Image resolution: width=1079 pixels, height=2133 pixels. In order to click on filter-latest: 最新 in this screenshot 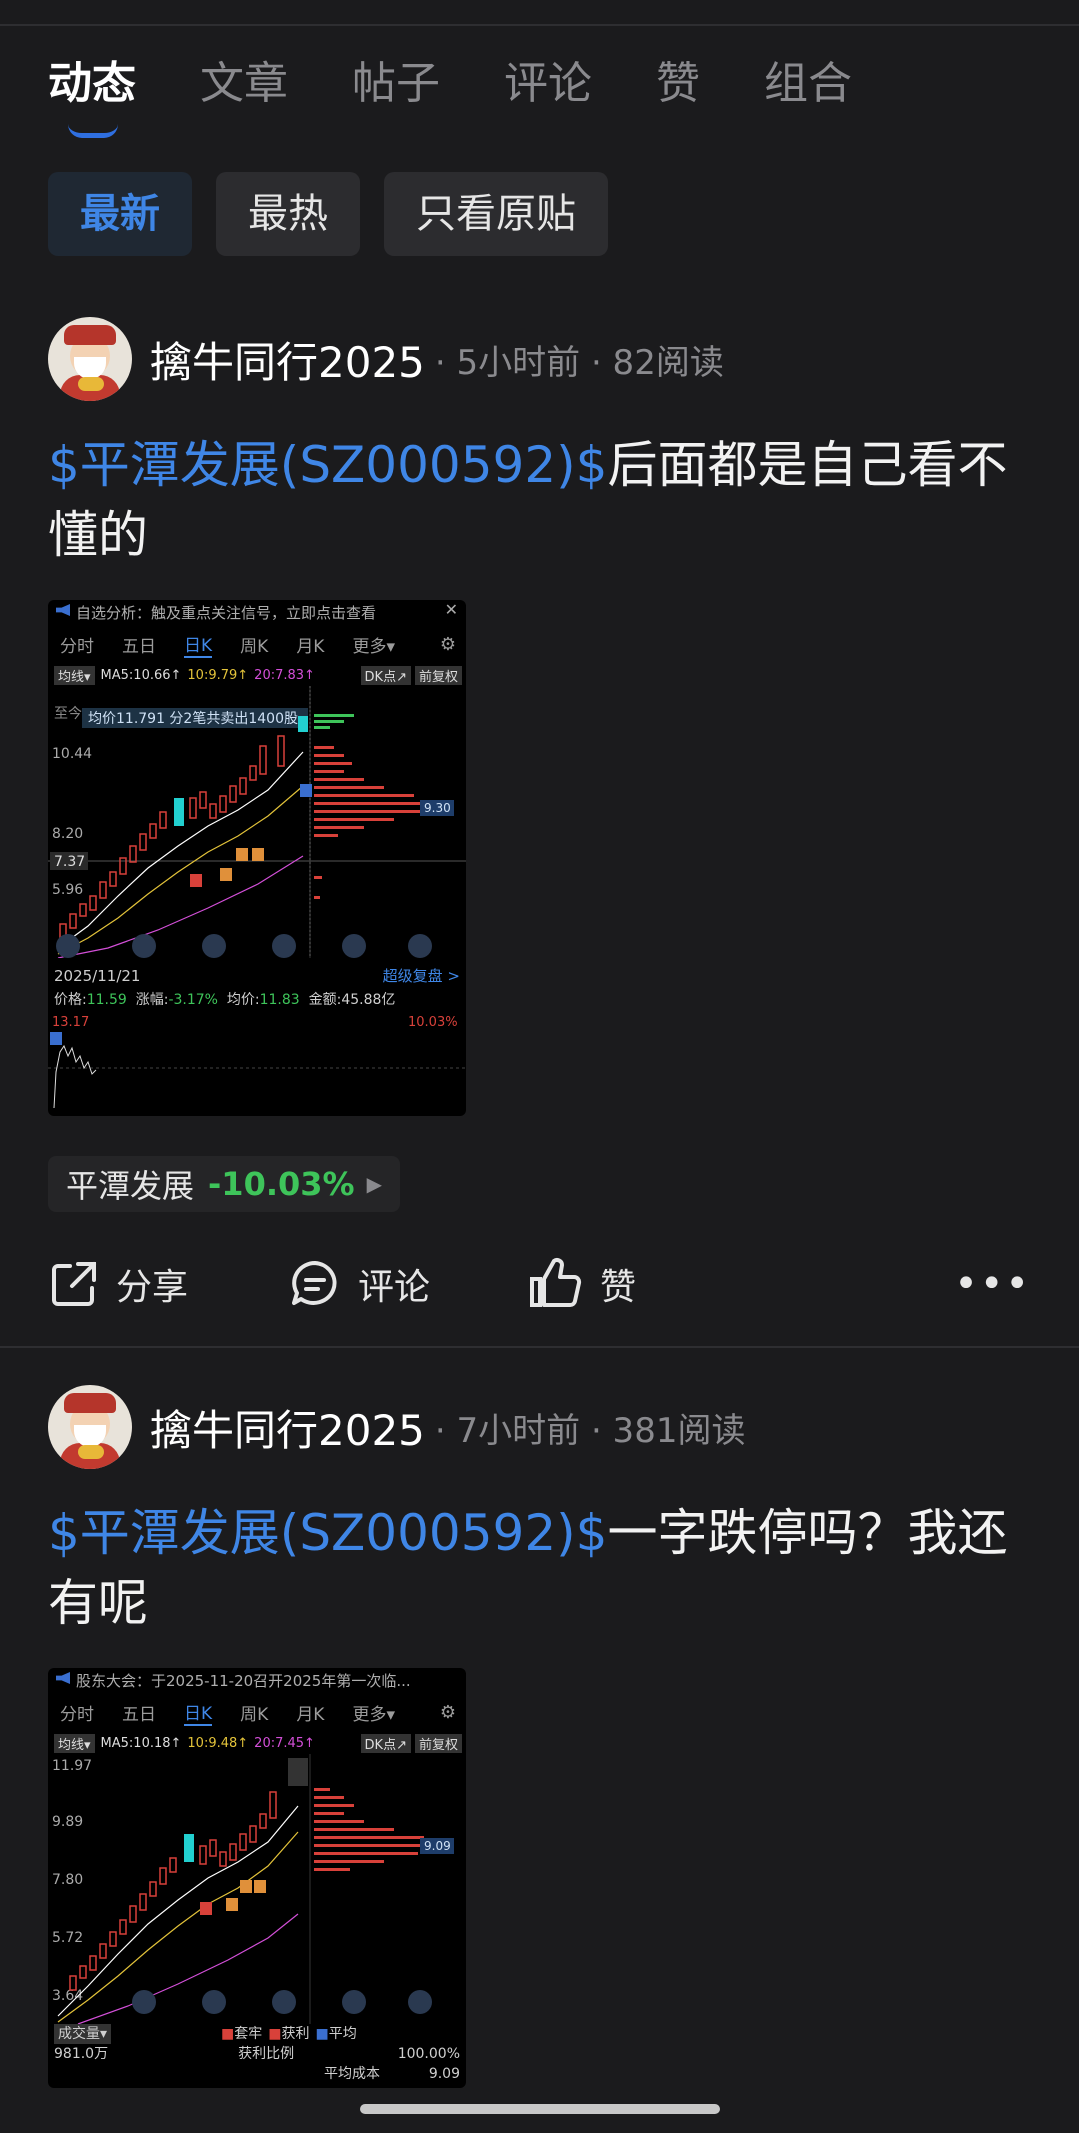, I will do `click(120, 214)`.